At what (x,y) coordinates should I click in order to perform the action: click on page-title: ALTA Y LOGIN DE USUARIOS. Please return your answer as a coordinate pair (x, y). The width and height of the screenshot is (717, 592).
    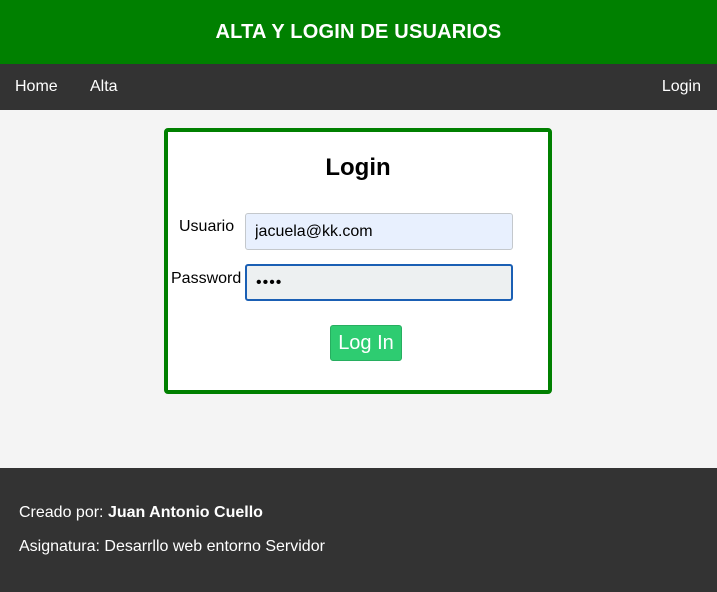
    Looking at the image, I should click on (358, 31).